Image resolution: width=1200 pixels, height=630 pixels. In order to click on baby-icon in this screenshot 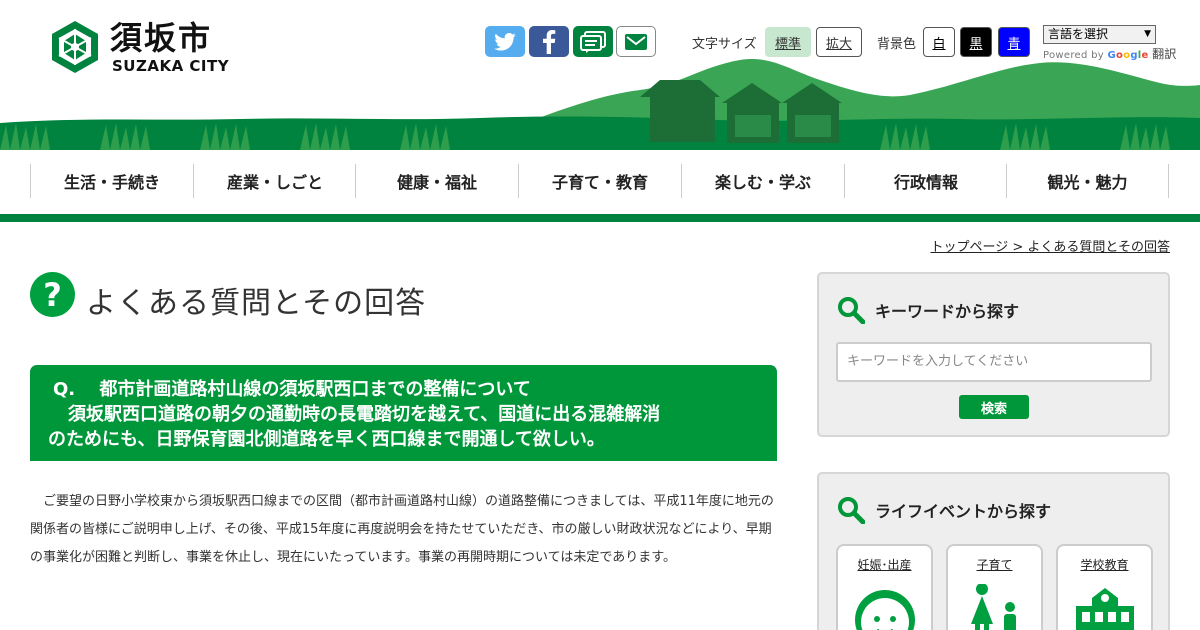, I will do `click(885, 610)`.